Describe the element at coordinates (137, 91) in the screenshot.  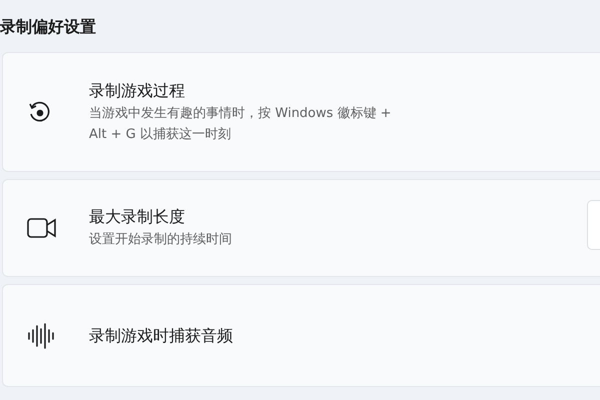
I see `setting-title: 录制游戏过程` at that location.